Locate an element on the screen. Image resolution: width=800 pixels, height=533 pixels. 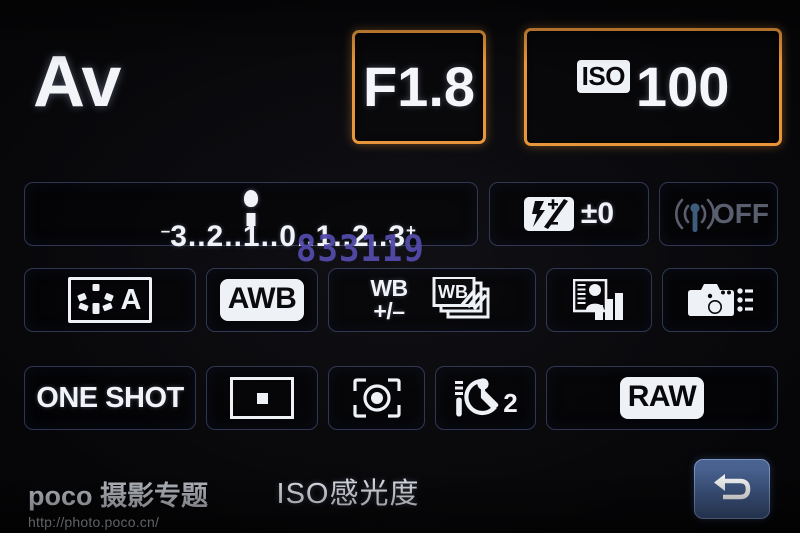
af-mode-cell: ONE SHOT is located at coordinates (110, 398).